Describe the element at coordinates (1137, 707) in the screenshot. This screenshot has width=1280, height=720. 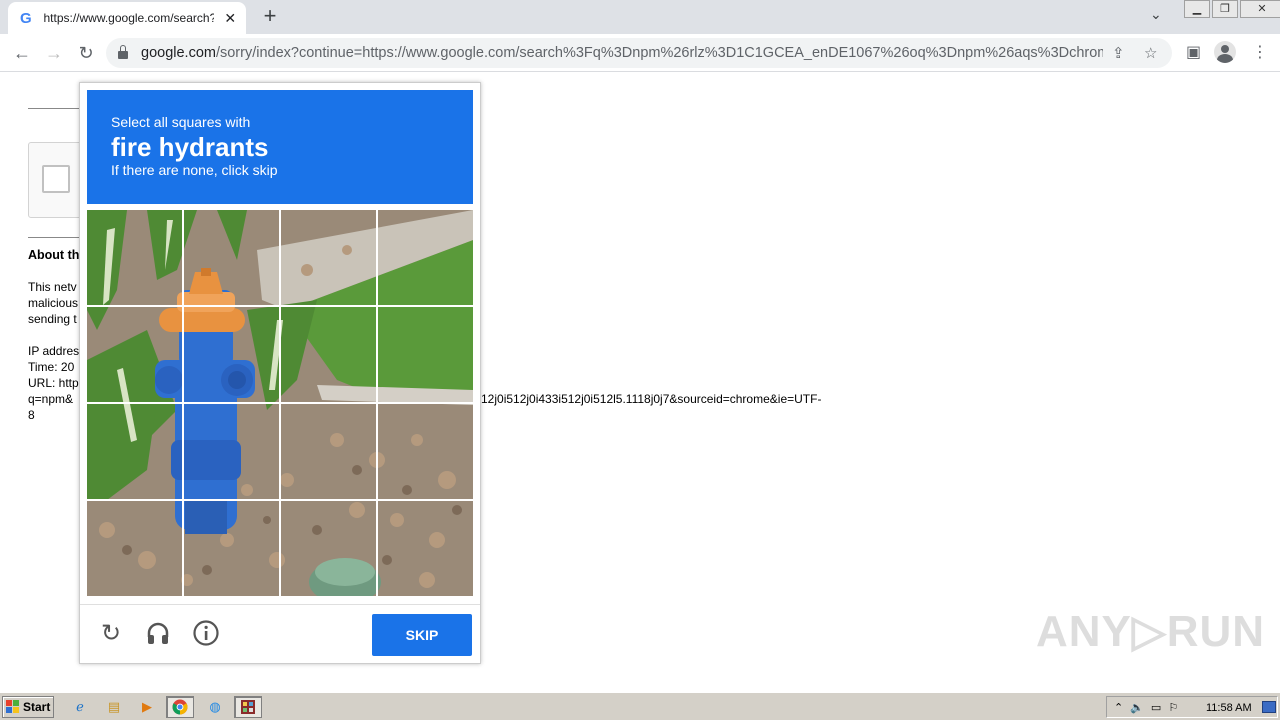
I see `volume-icon: 🔈` at that location.